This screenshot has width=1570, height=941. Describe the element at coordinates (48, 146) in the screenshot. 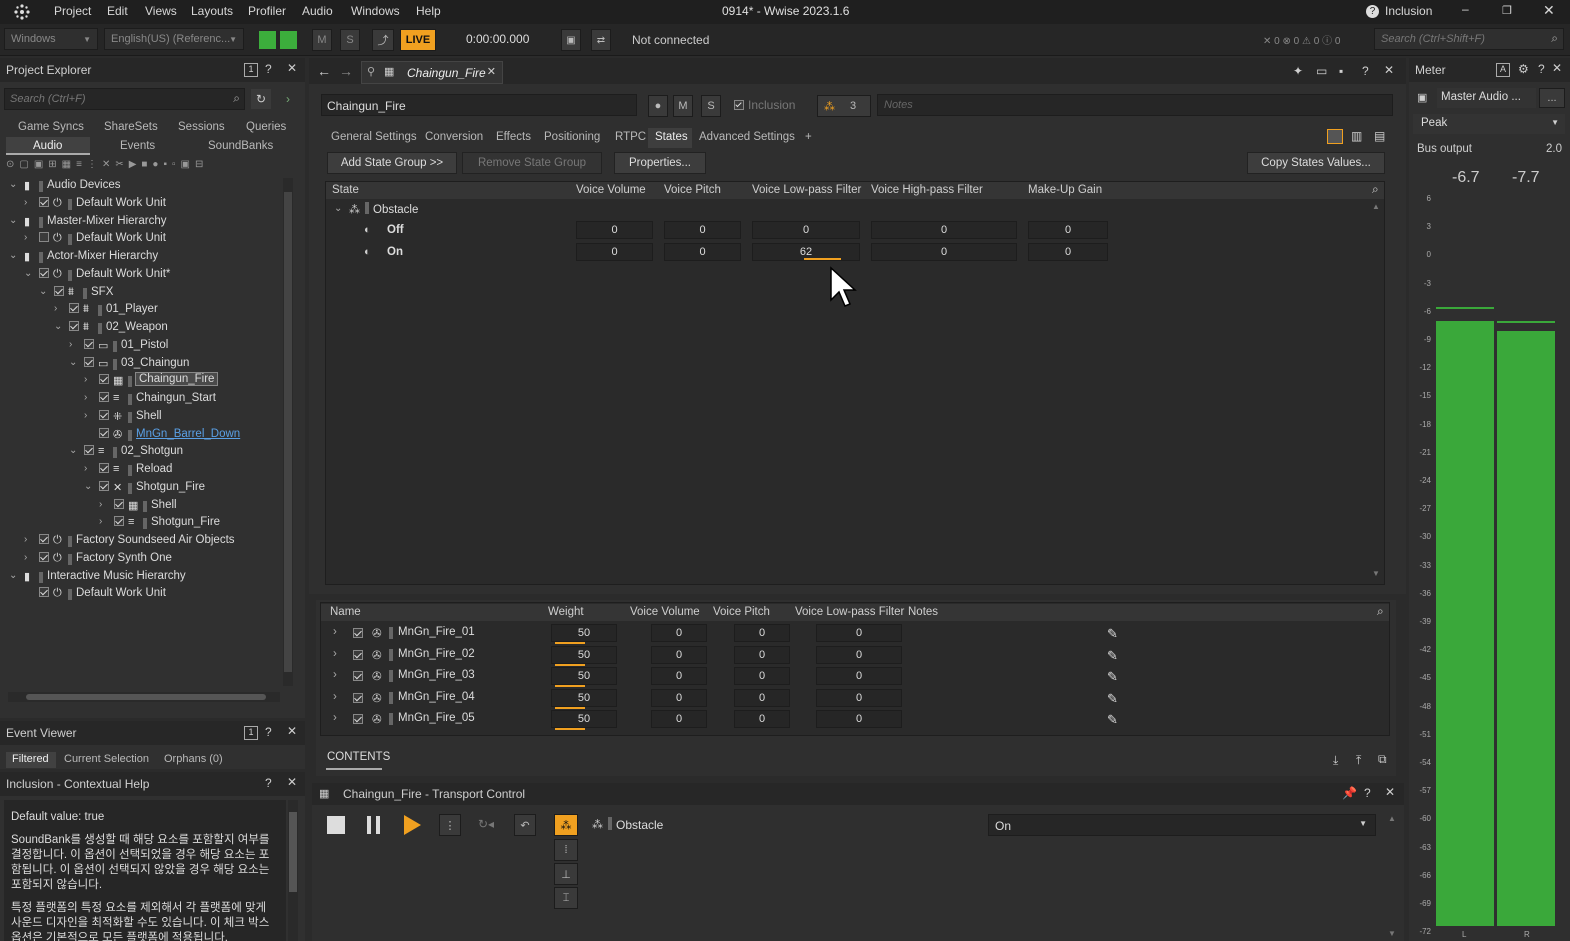

I see `tab-audio-active: Audio` at that location.